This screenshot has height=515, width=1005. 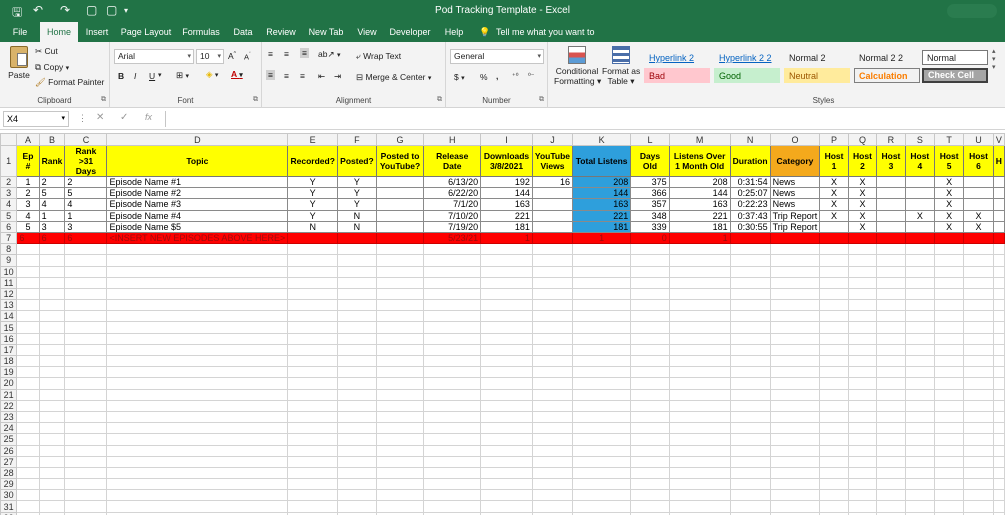 What do you see at coordinates (747, 75) in the screenshot?
I see `style-good: Good` at bounding box center [747, 75].